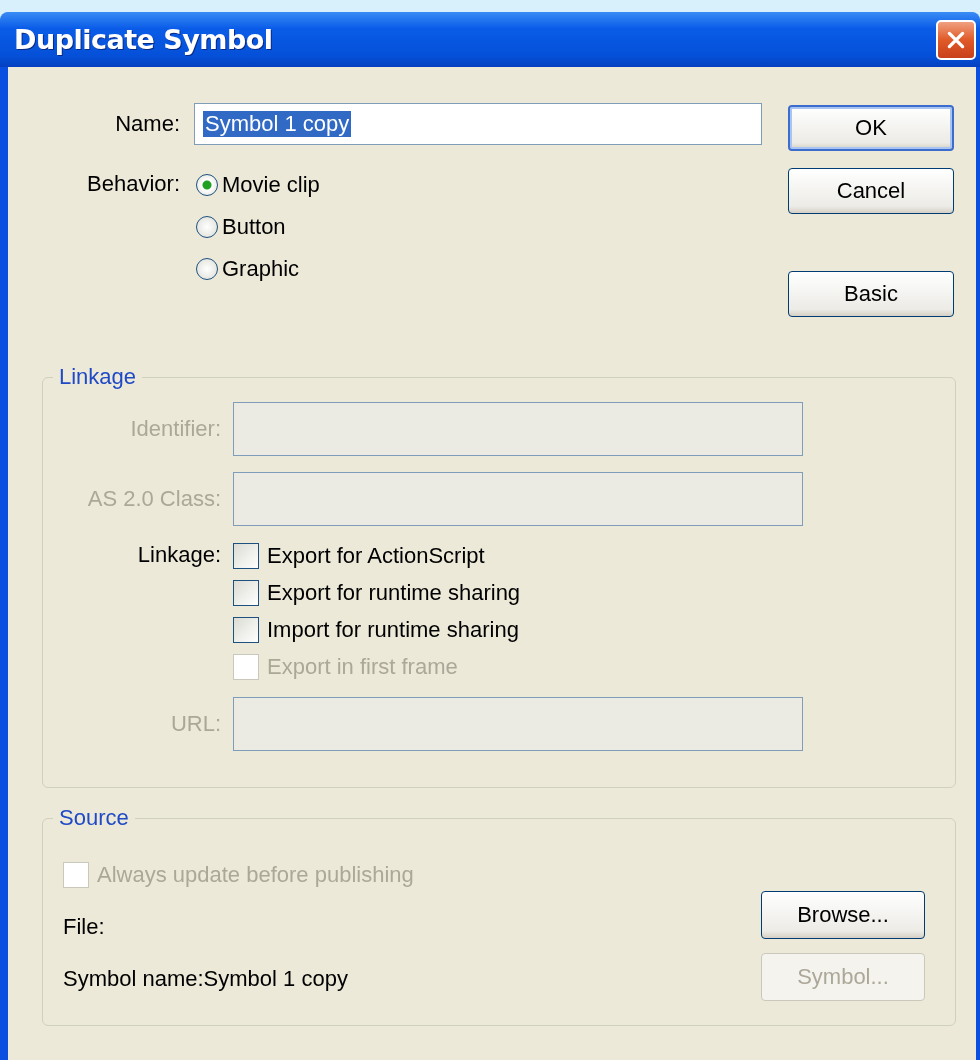 The height and width of the screenshot is (1060, 980). Describe the element at coordinates (147, 124) in the screenshot. I see `field-label: Name:` at that location.